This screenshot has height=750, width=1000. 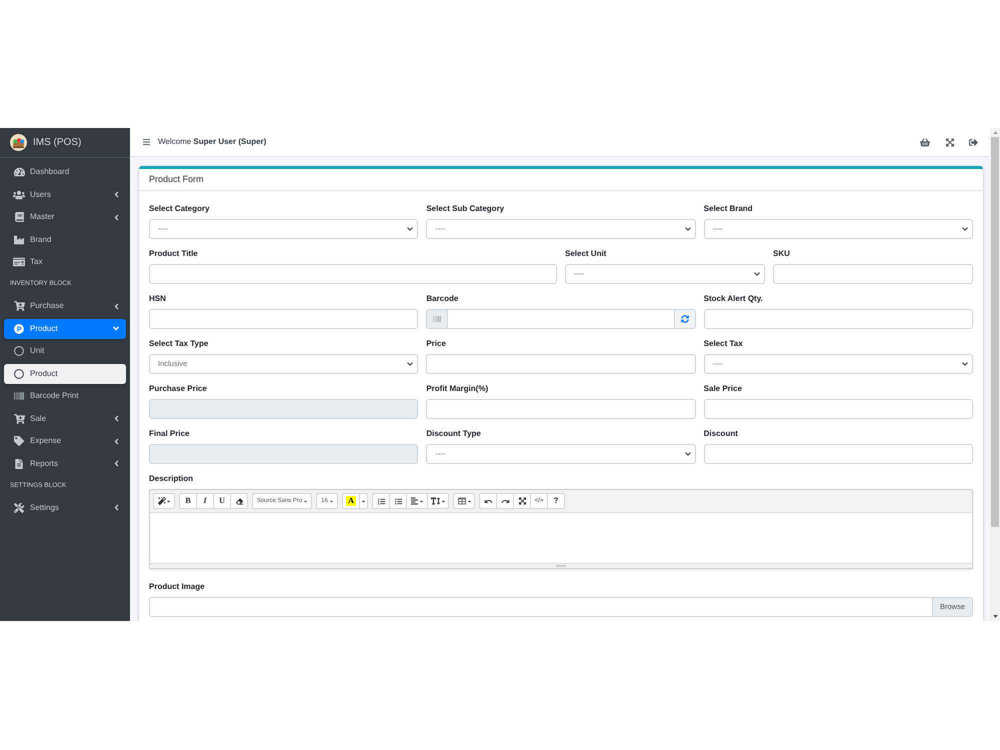 I want to click on color-dropdown-button, so click(x=363, y=501).